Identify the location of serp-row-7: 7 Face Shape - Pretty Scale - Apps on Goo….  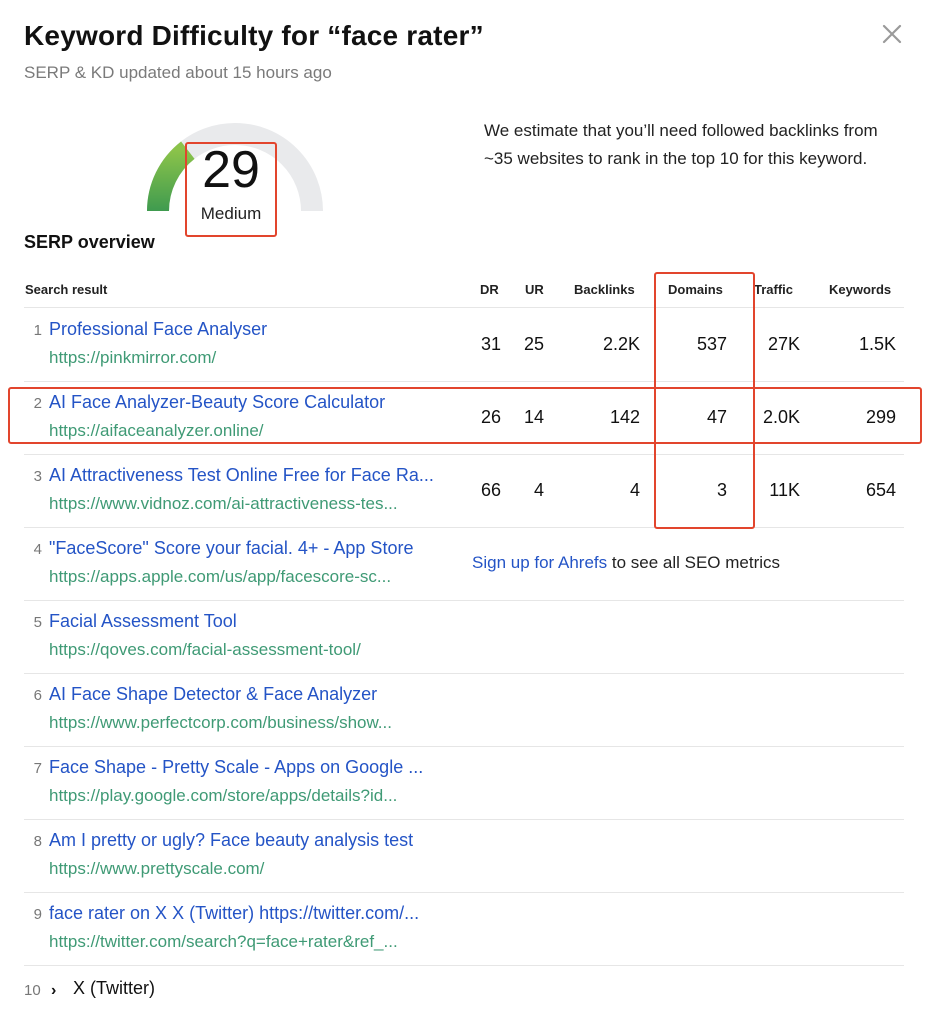
(464, 783).